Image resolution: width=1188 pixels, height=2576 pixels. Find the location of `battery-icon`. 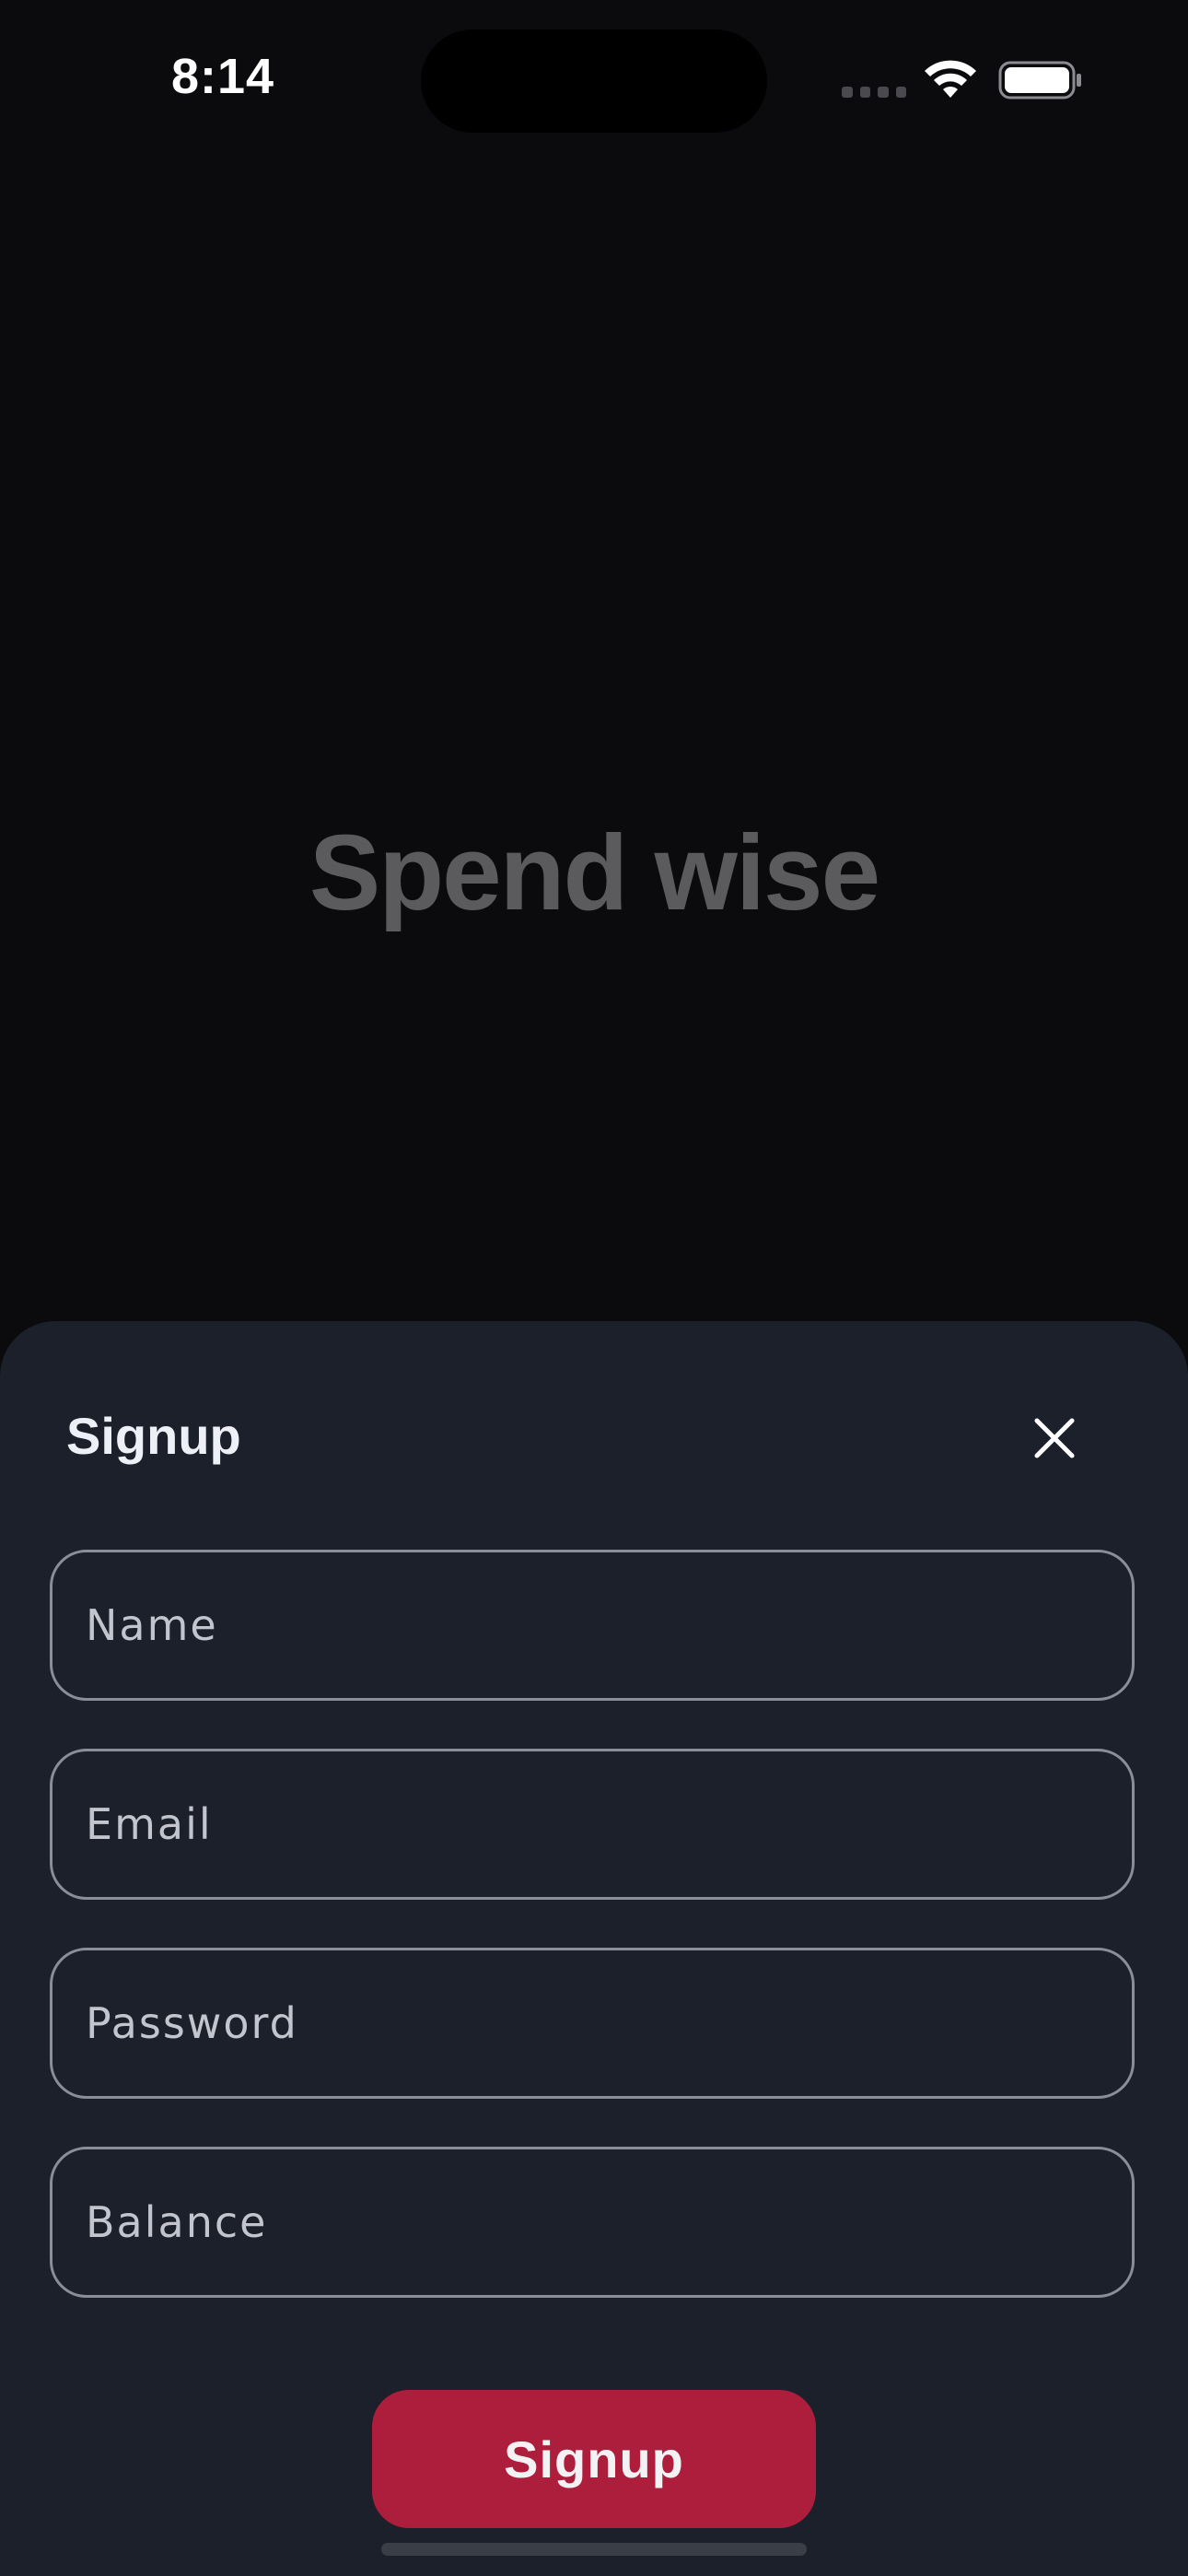

battery-icon is located at coordinates (1039, 80).